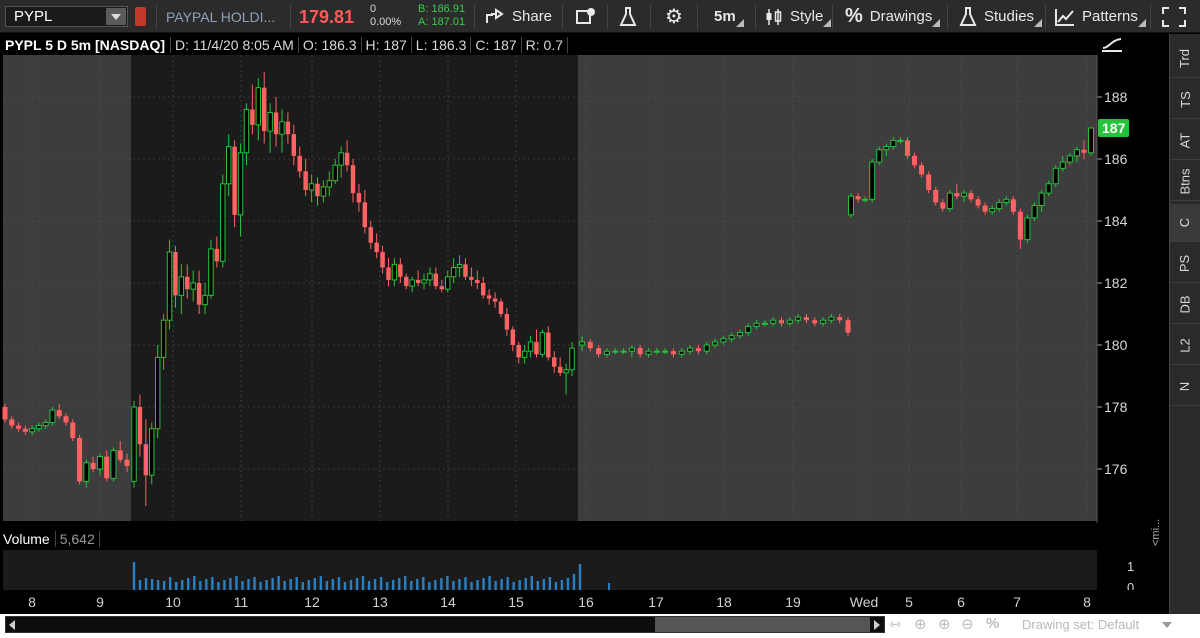 The width and height of the screenshot is (1200, 638). What do you see at coordinates (729, 16) in the screenshot?
I see `timeframe-button: 5m` at bounding box center [729, 16].